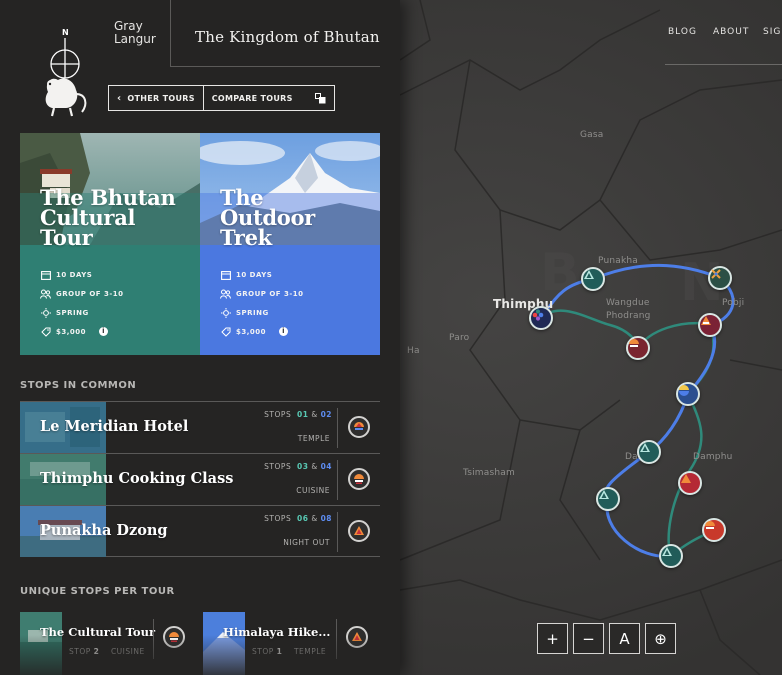  I want to click on unique-stop-card: Himalaya Hike... STOP 1 TEMPLE, so click(290, 643).